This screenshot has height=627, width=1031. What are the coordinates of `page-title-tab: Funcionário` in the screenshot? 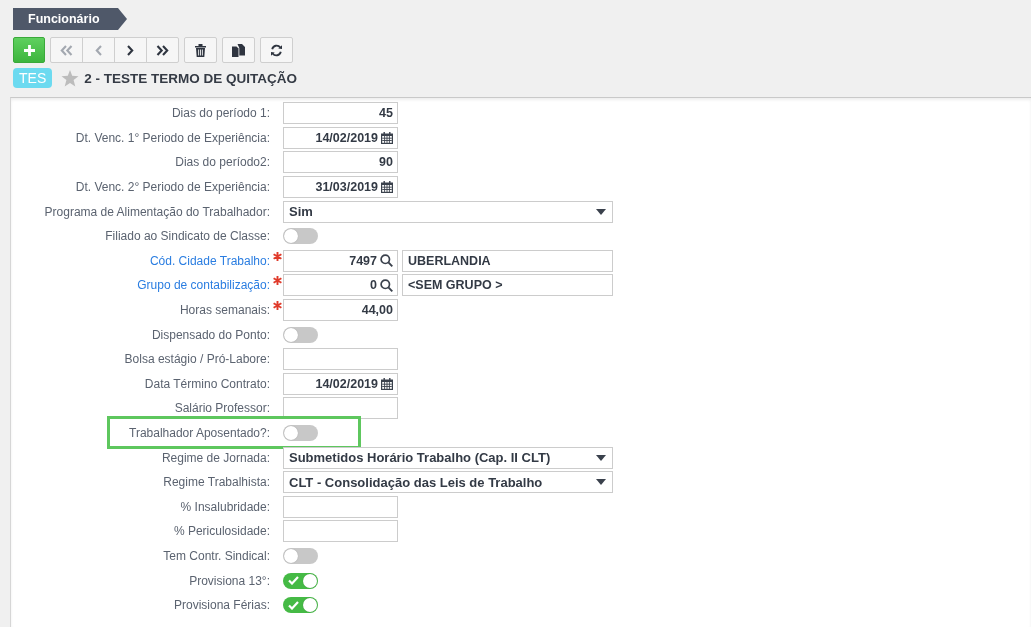 It's located at (70, 19).